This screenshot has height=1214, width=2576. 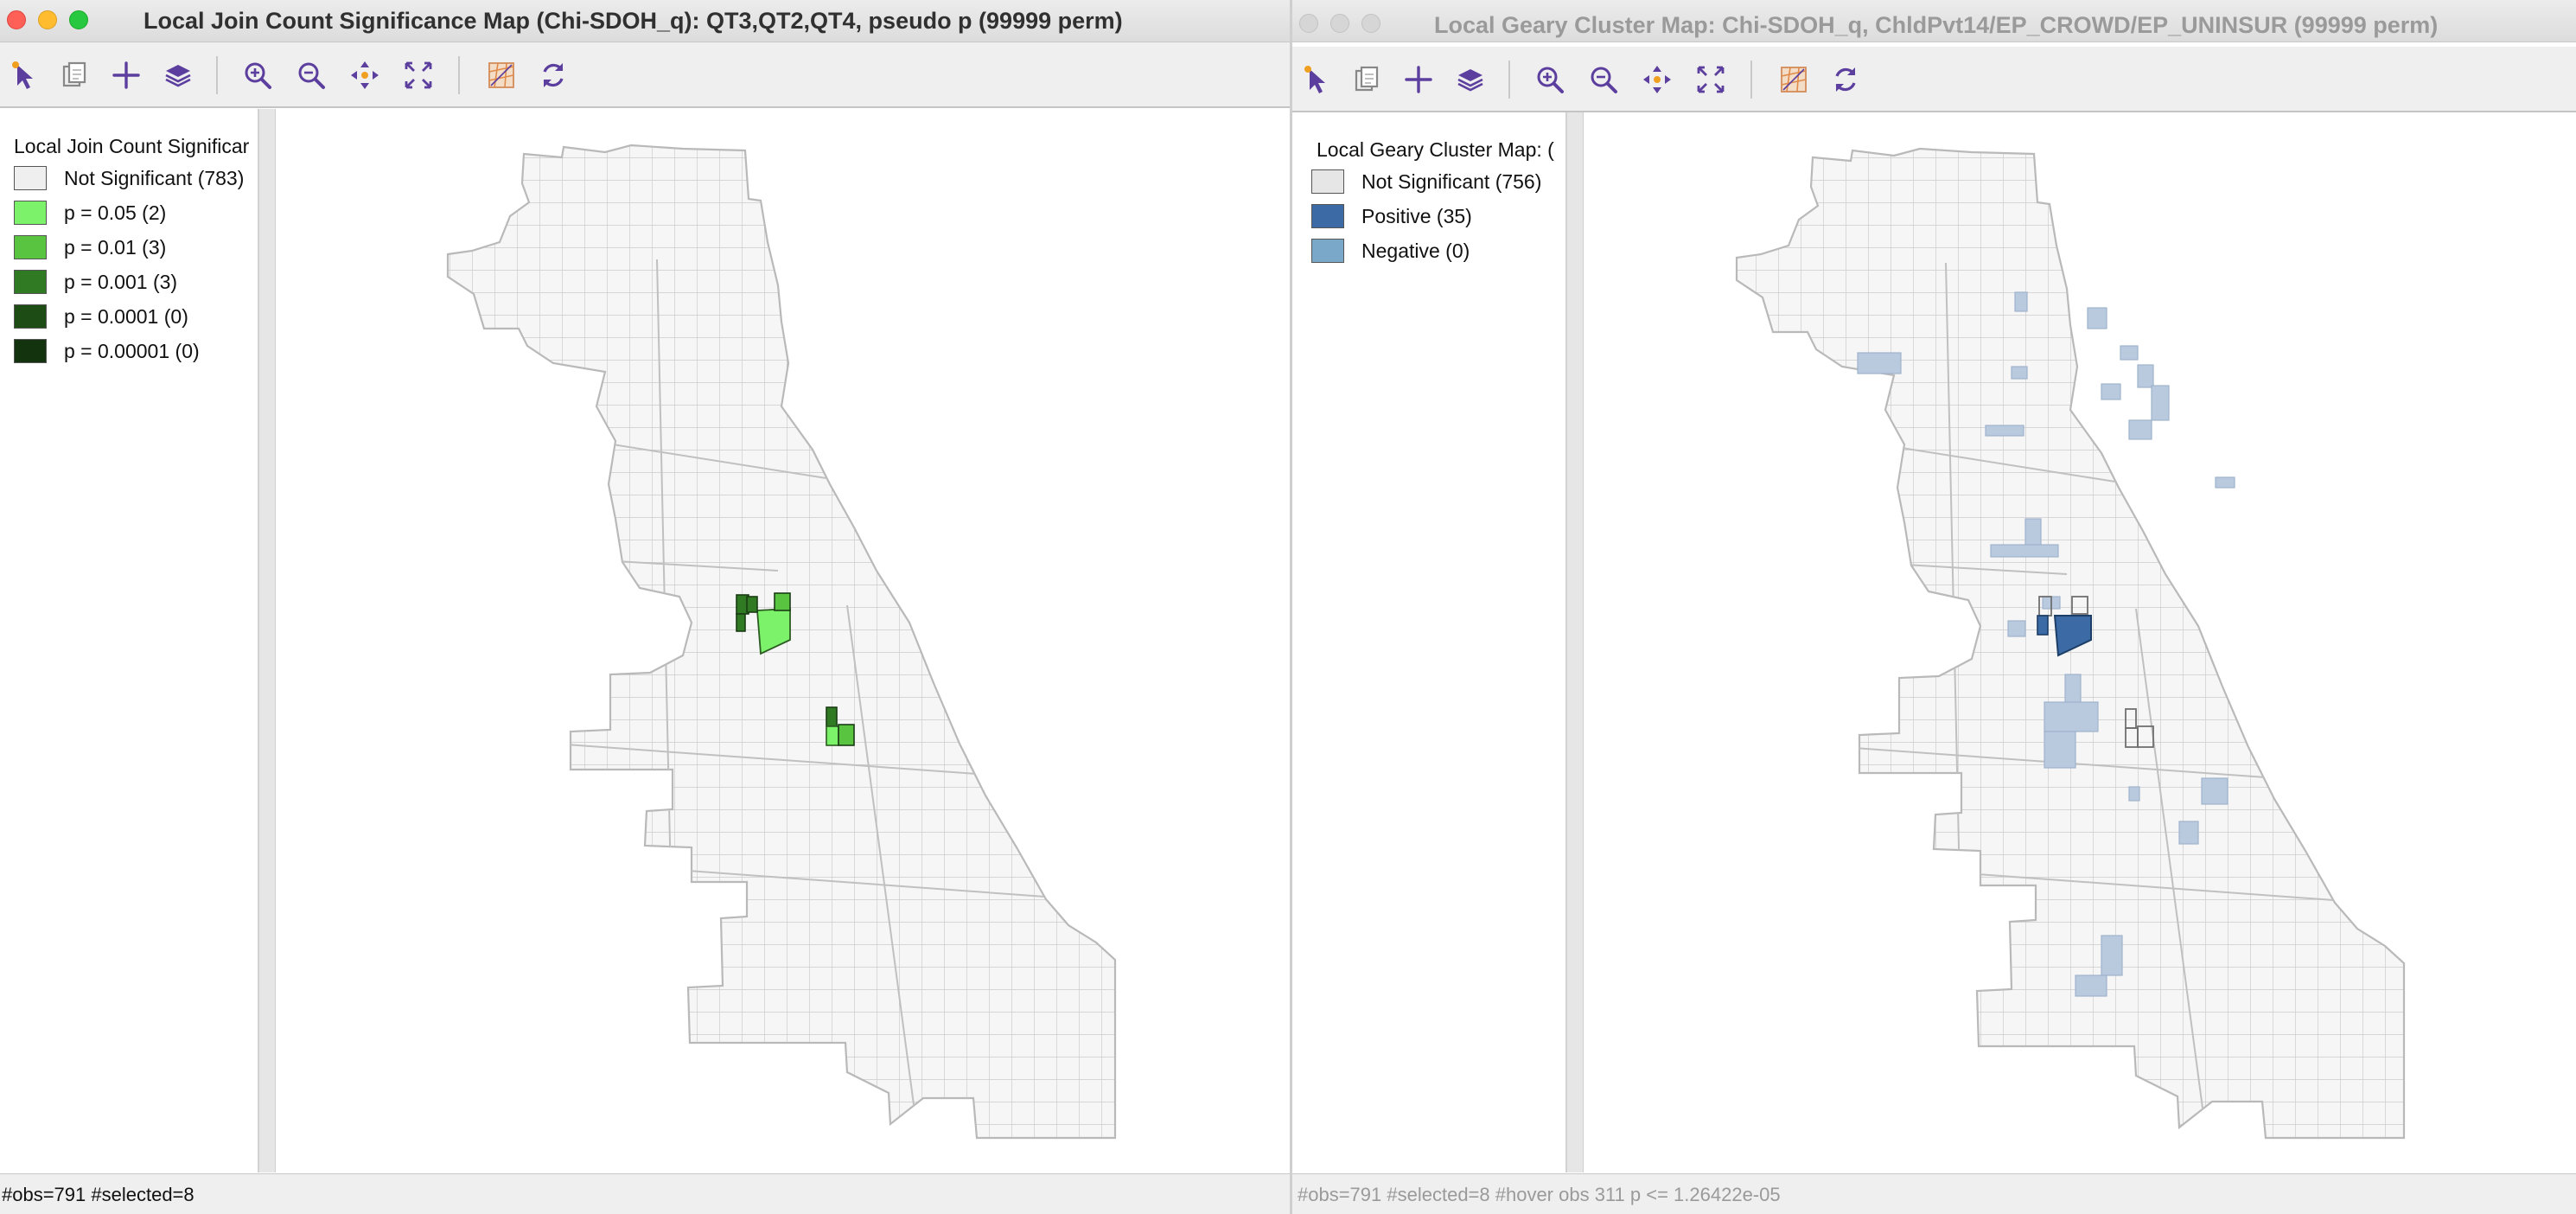 I want to click on legend-label: p = 0.05 (2), so click(x=115, y=212).